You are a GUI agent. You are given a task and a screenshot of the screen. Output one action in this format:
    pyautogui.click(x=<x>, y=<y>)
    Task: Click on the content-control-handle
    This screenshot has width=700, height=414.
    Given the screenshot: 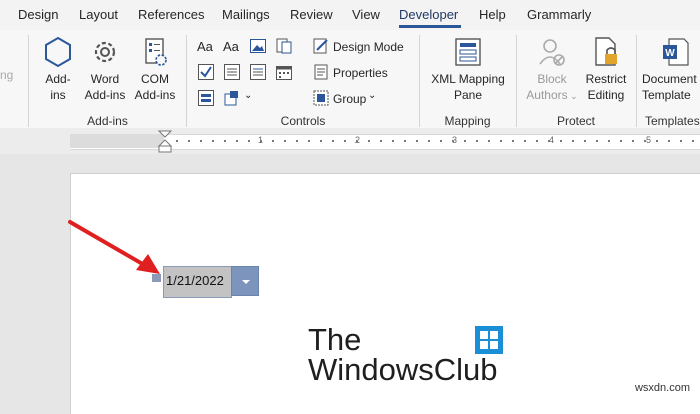 What is the action you would take?
    pyautogui.click(x=156, y=278)
    